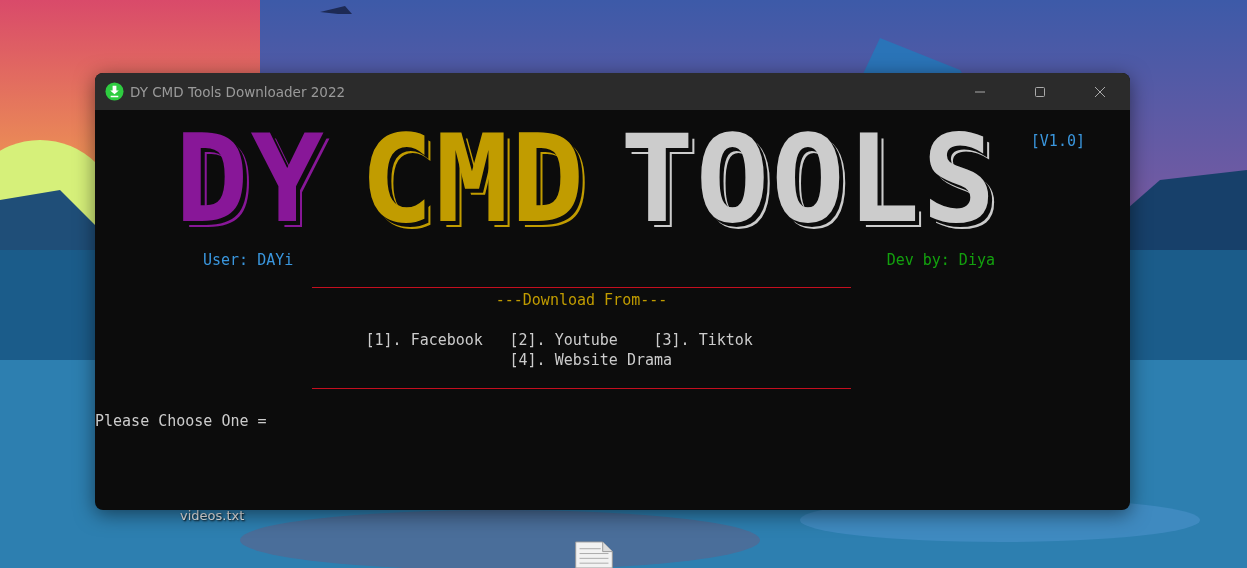 The width and height of the screenshot is (1247, 568). I want to click on menu-heading: ---Download From---, so click(581, 300).